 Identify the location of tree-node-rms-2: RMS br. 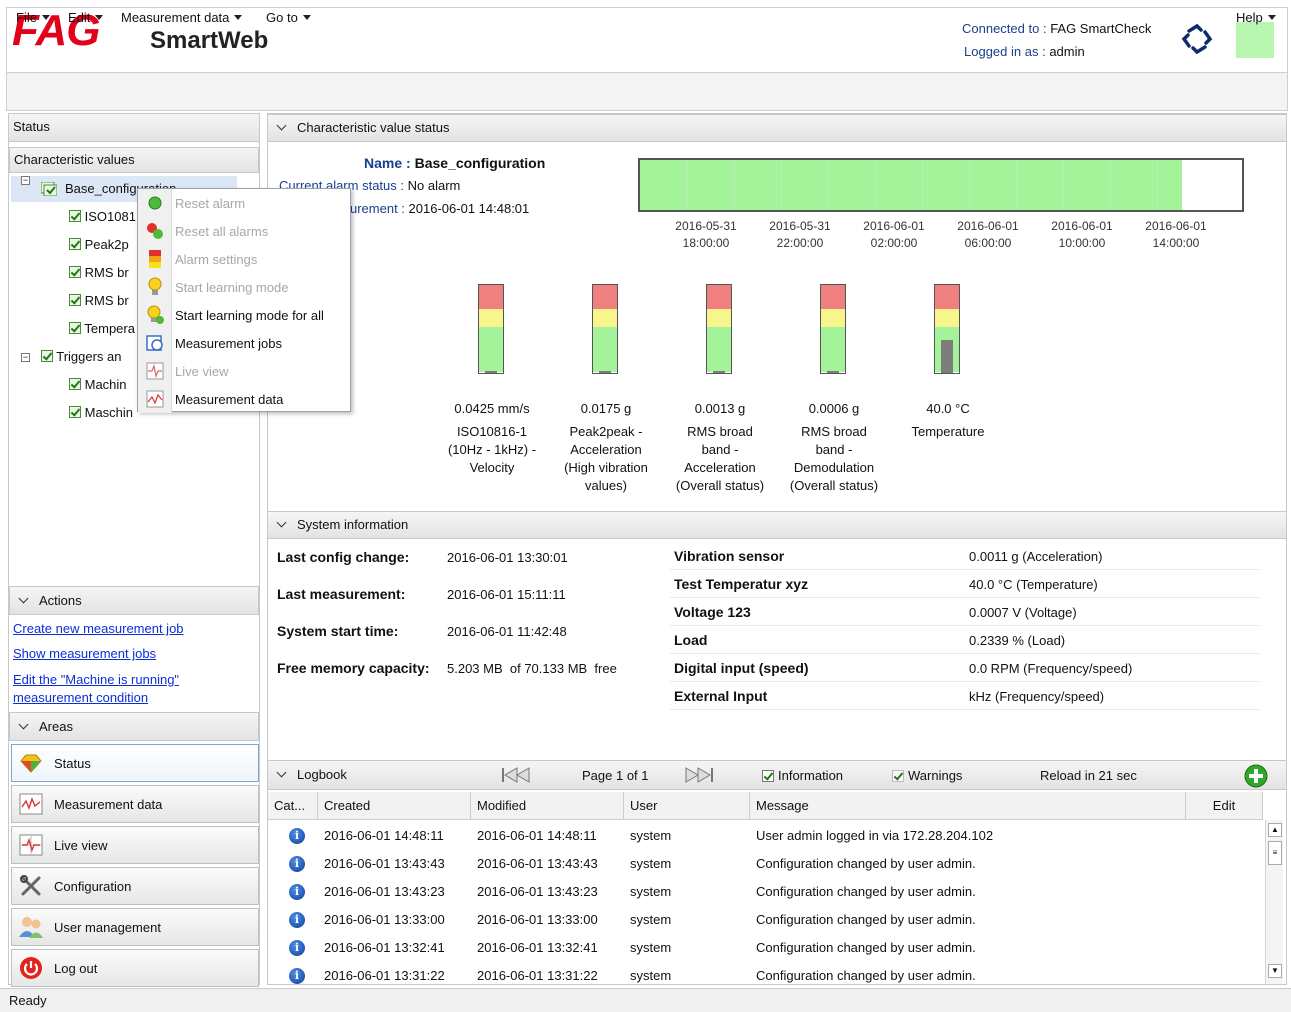
(99, 301).